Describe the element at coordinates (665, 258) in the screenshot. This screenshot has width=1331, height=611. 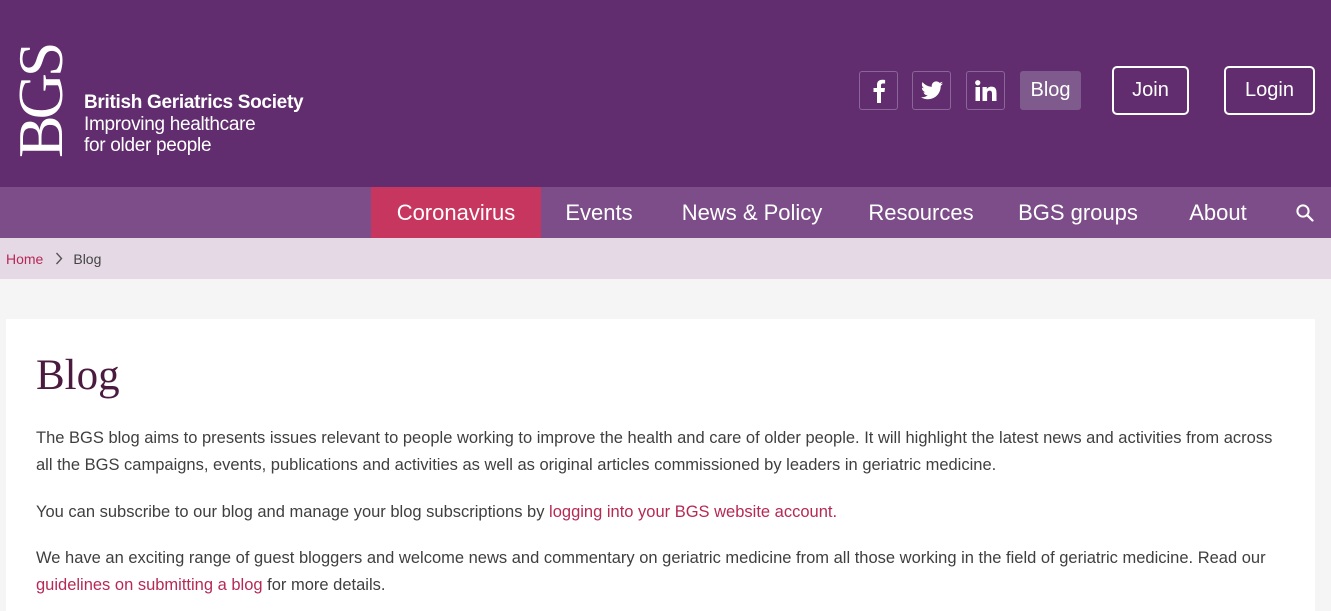
I see `breadcrumb: Home Blog` at that location.